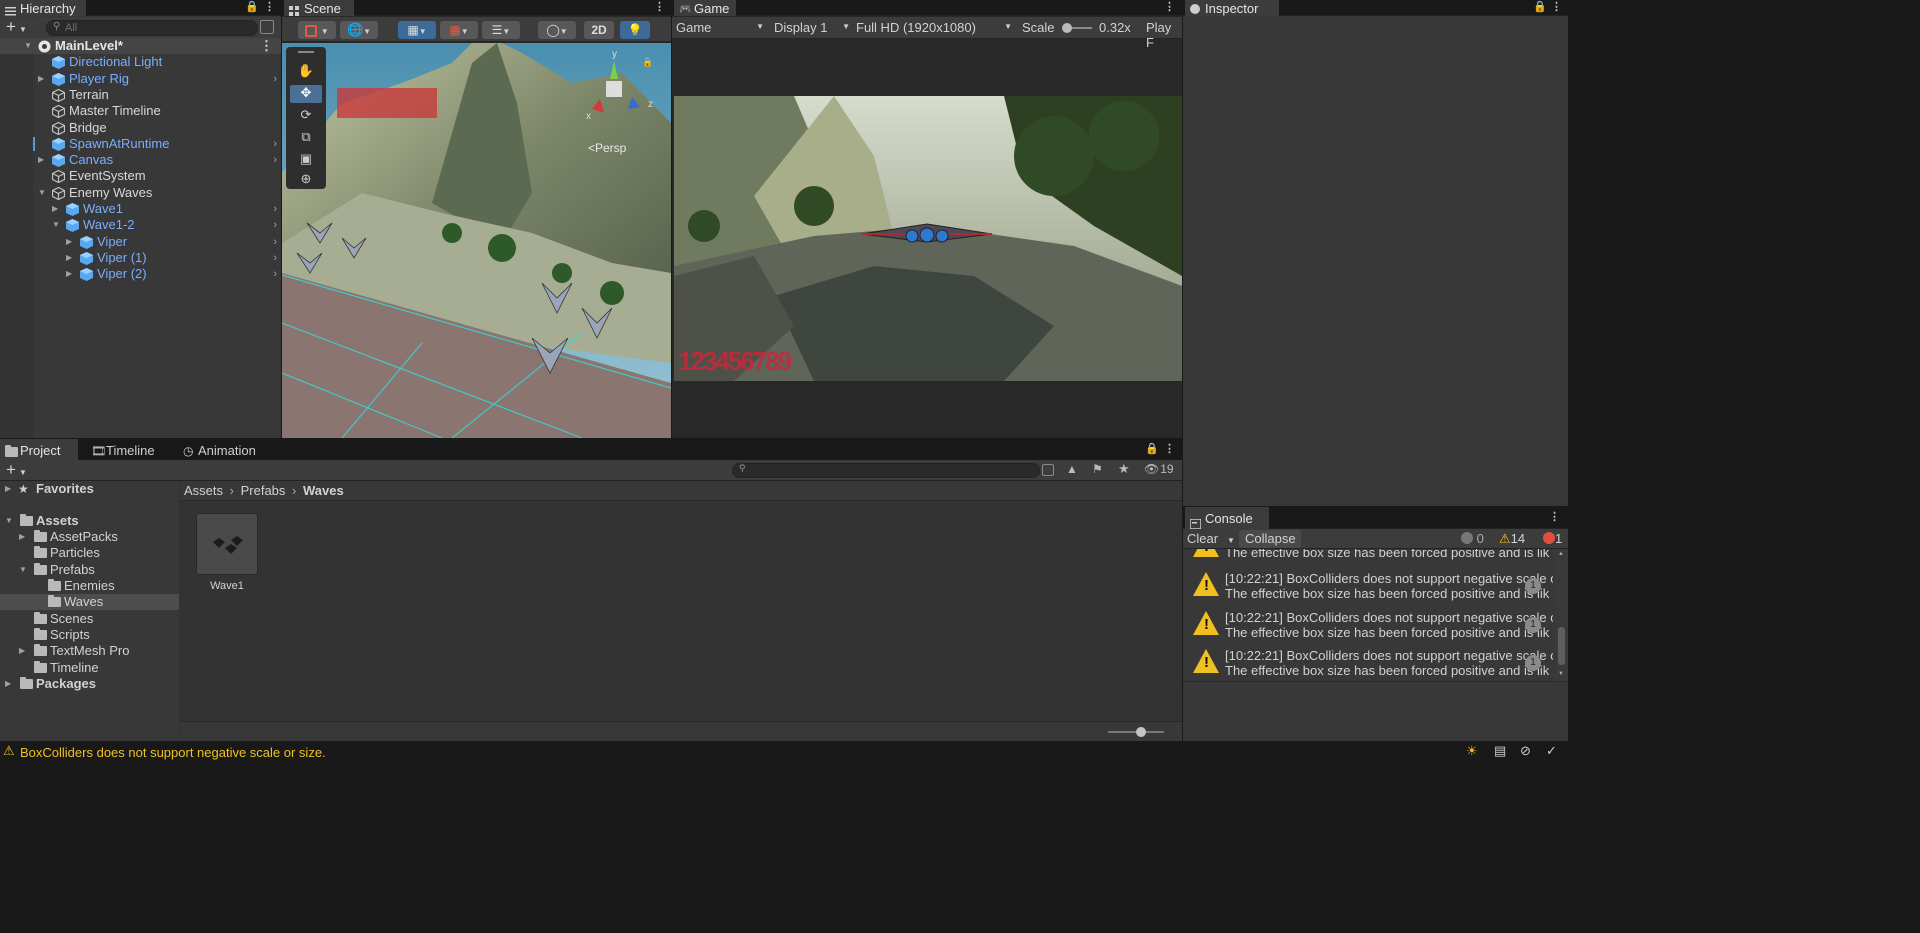 Image resolution: width=1920 pixels, height=933 pixels. What do you see at coordinates (359, 30) in the screenshot?
I see `globe-dropdown: 🌐▼` at bounding box center [359, 30].